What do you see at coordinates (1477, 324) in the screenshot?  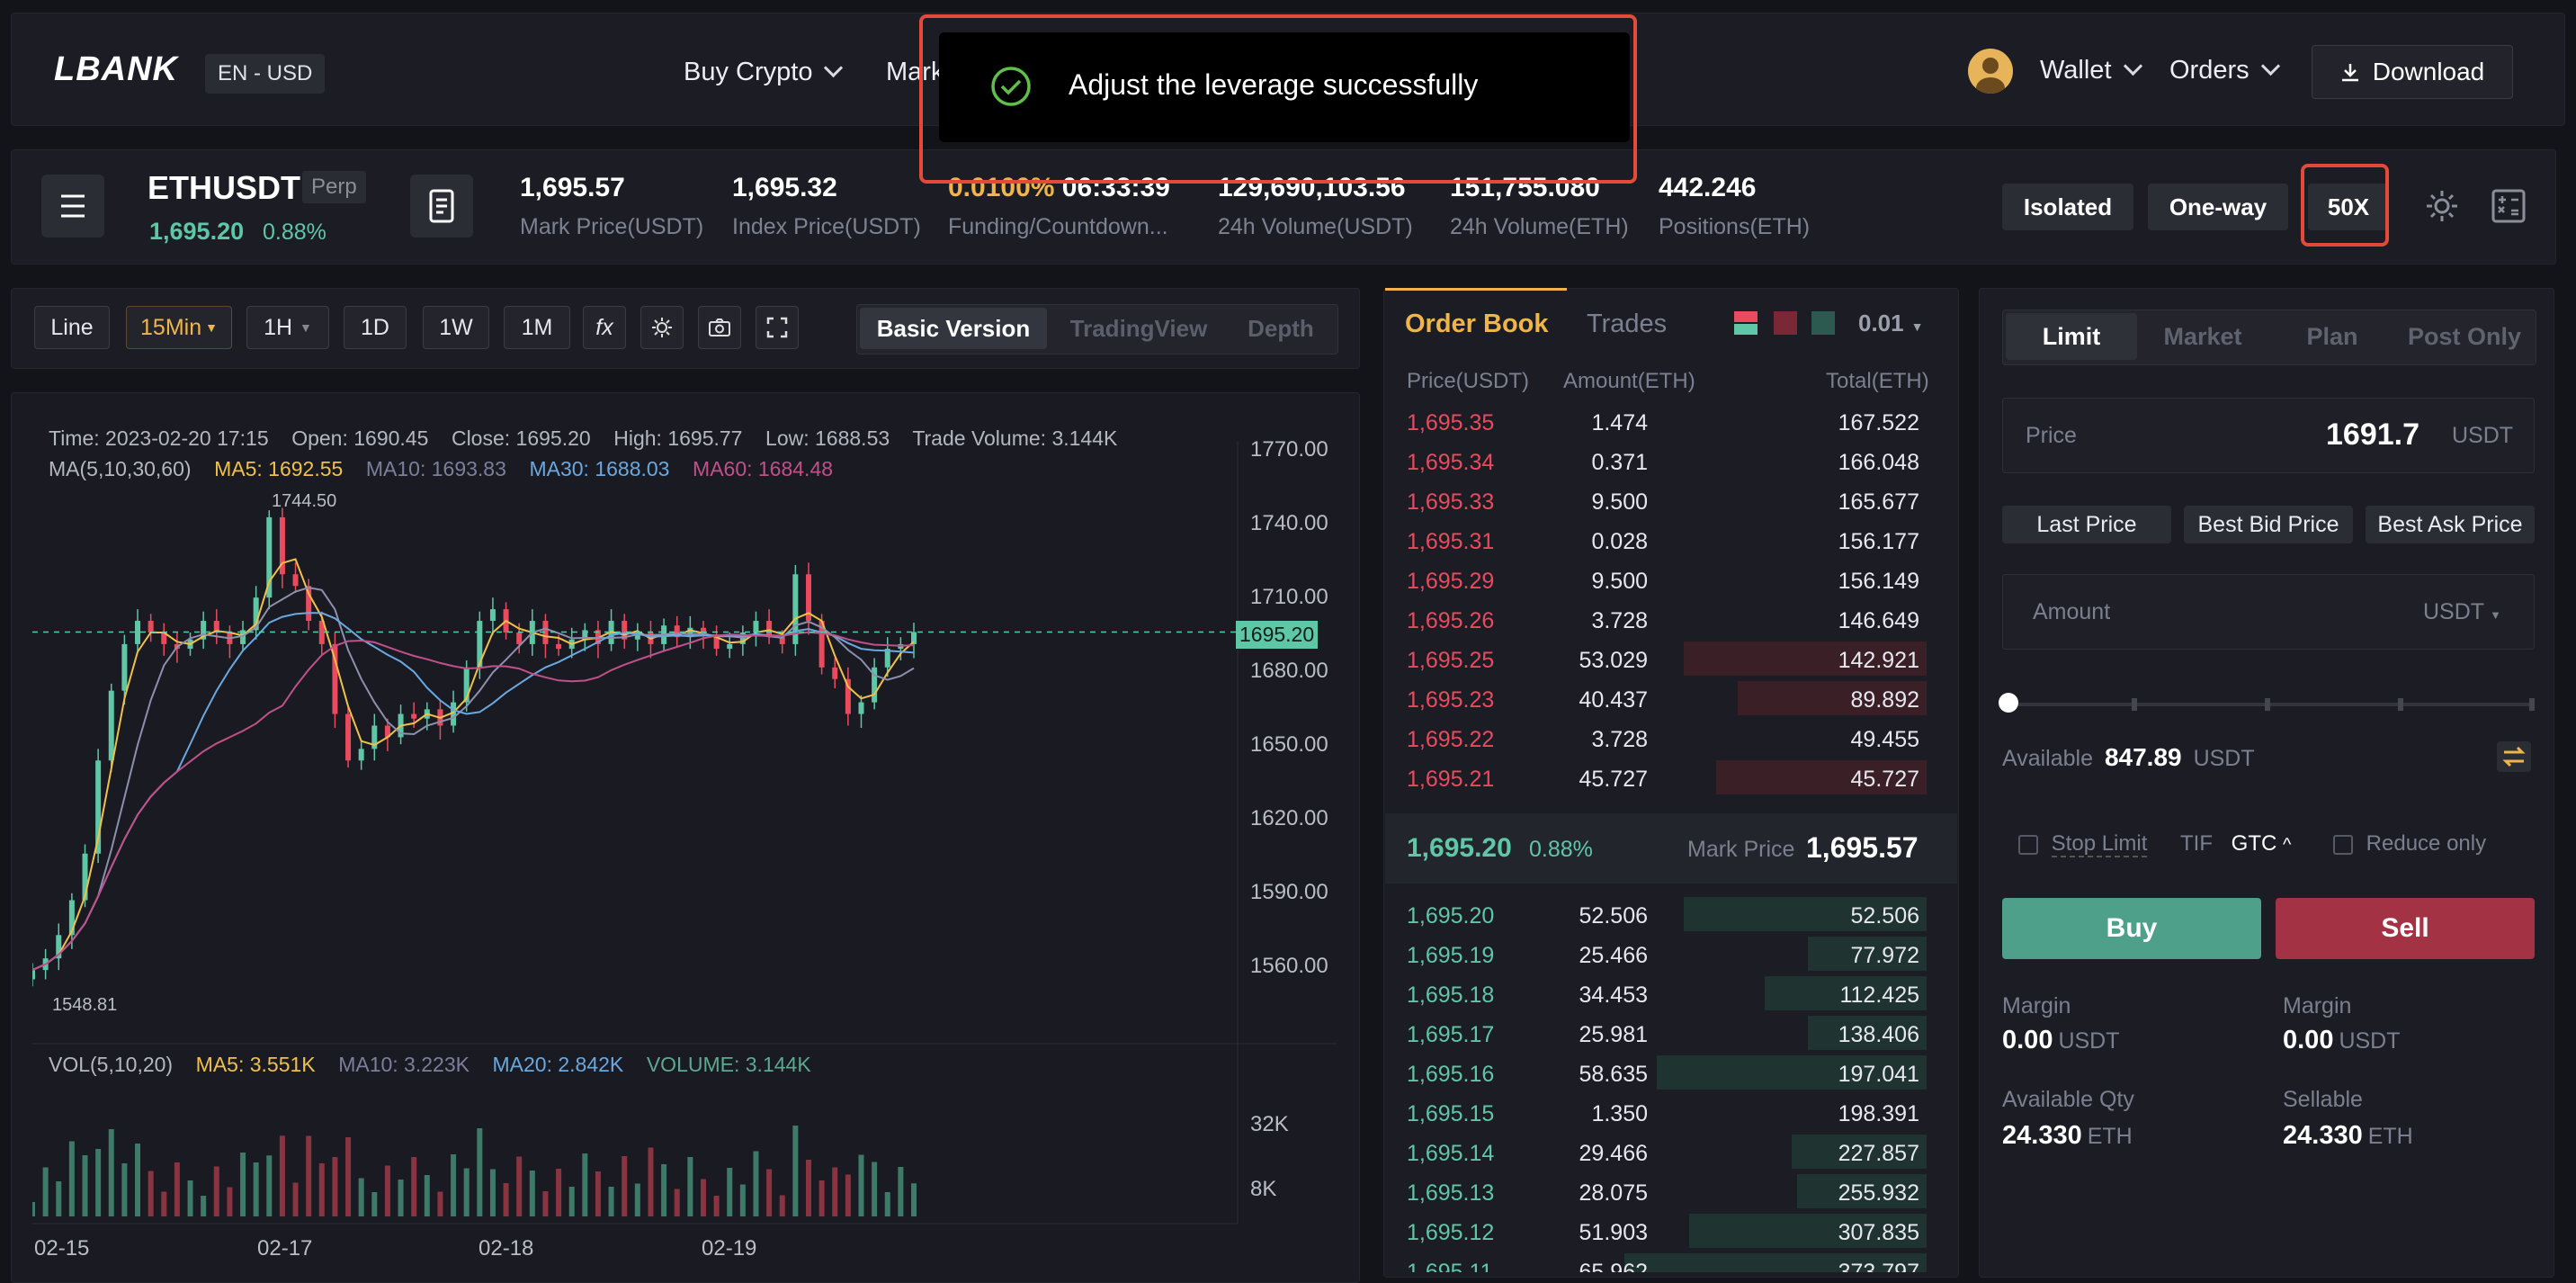 I see `tab-order-book: Order Book` at bounding box center [1477, 324].